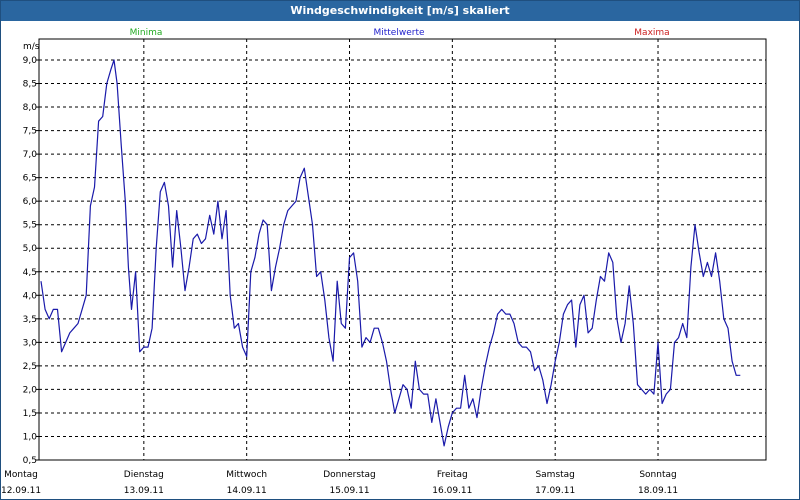 The height and width of the screenshot is (500, 800). I want to click on y-tick-label: 1,0, so click(30, 437).